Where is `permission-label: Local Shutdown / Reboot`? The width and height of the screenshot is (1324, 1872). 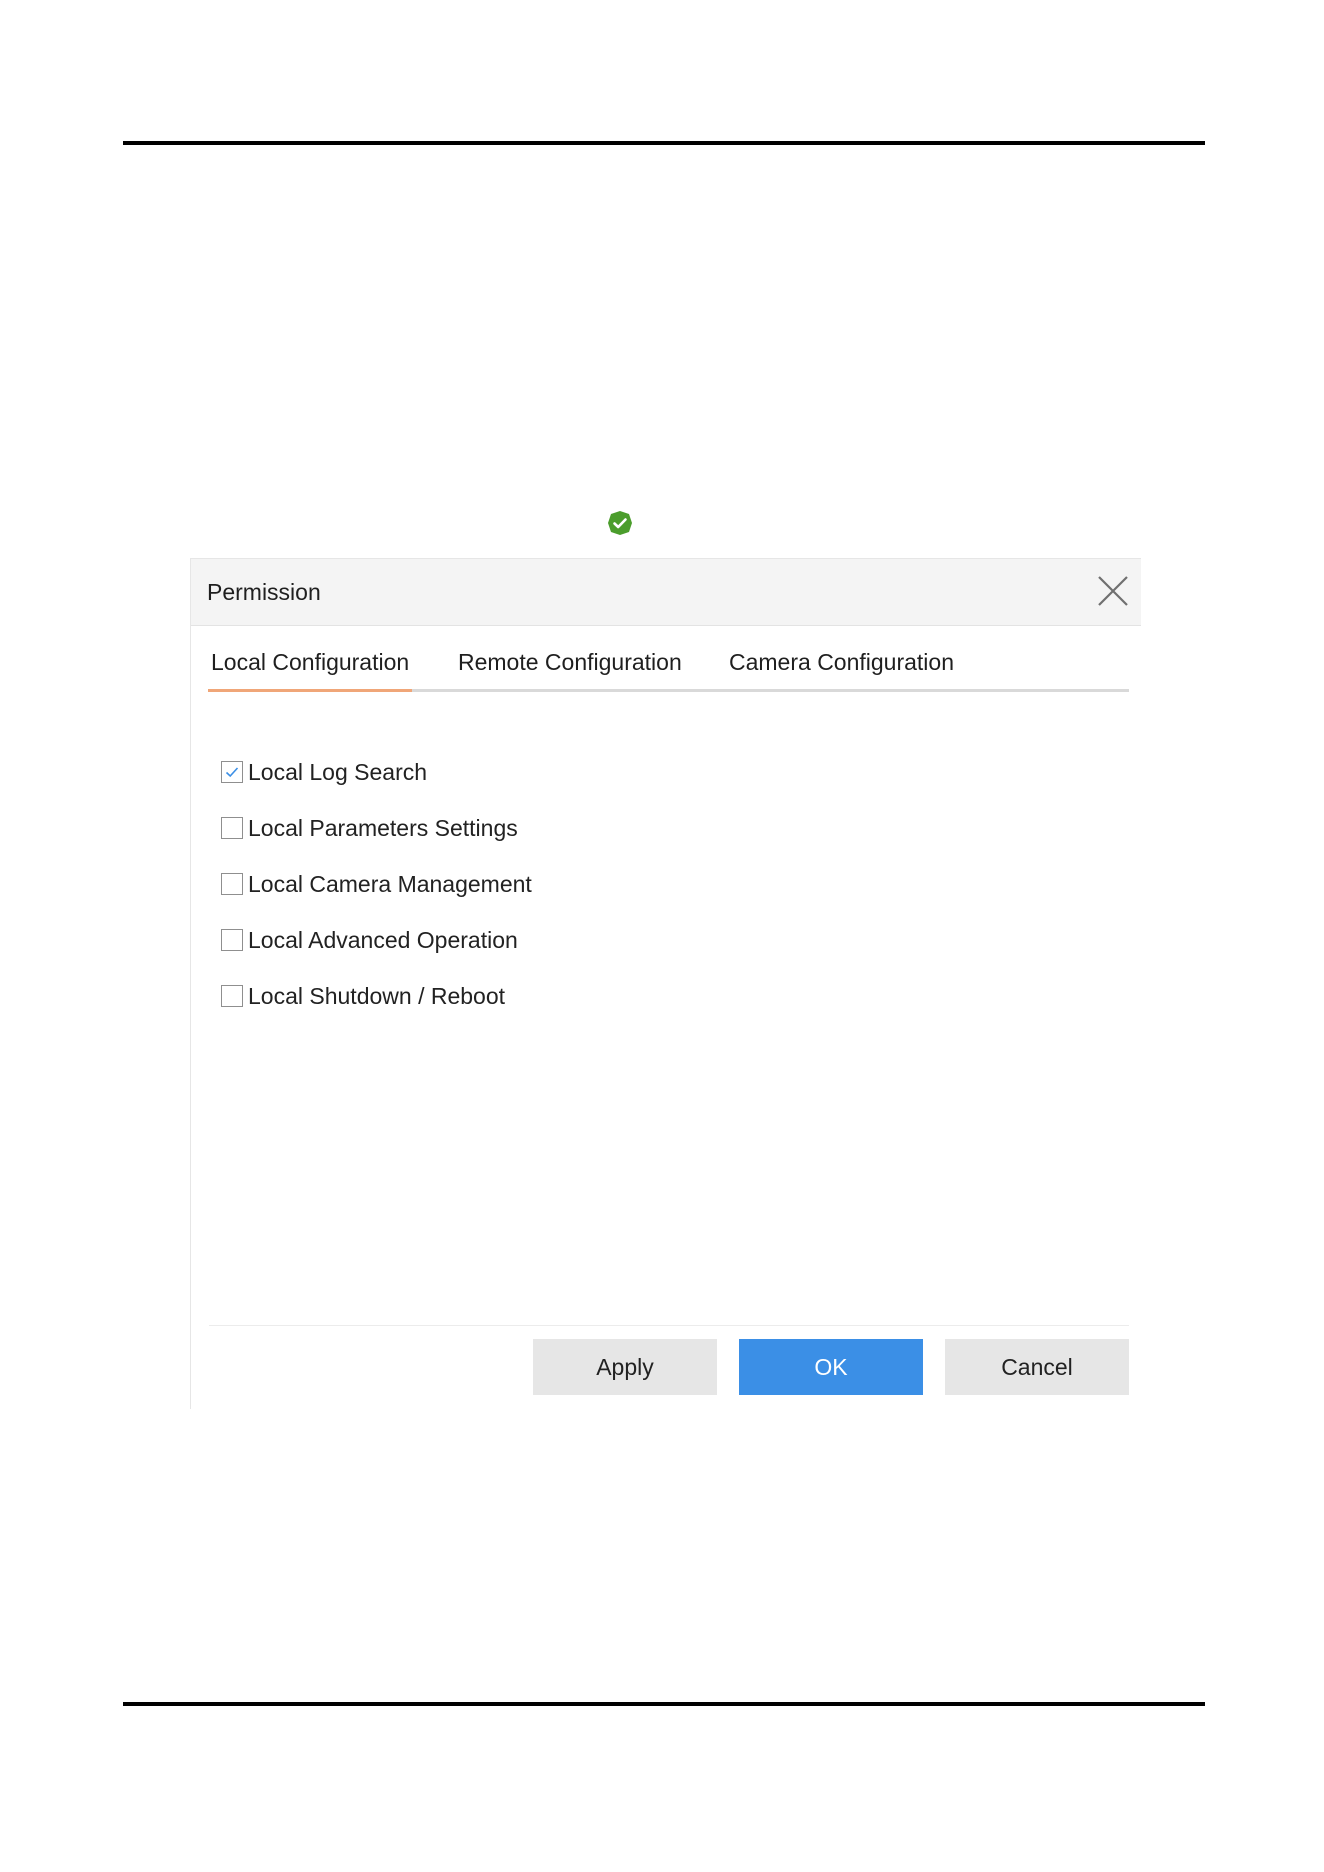 permission-label: Local Shutdown / Reboot is located at coordinates (377, 995).